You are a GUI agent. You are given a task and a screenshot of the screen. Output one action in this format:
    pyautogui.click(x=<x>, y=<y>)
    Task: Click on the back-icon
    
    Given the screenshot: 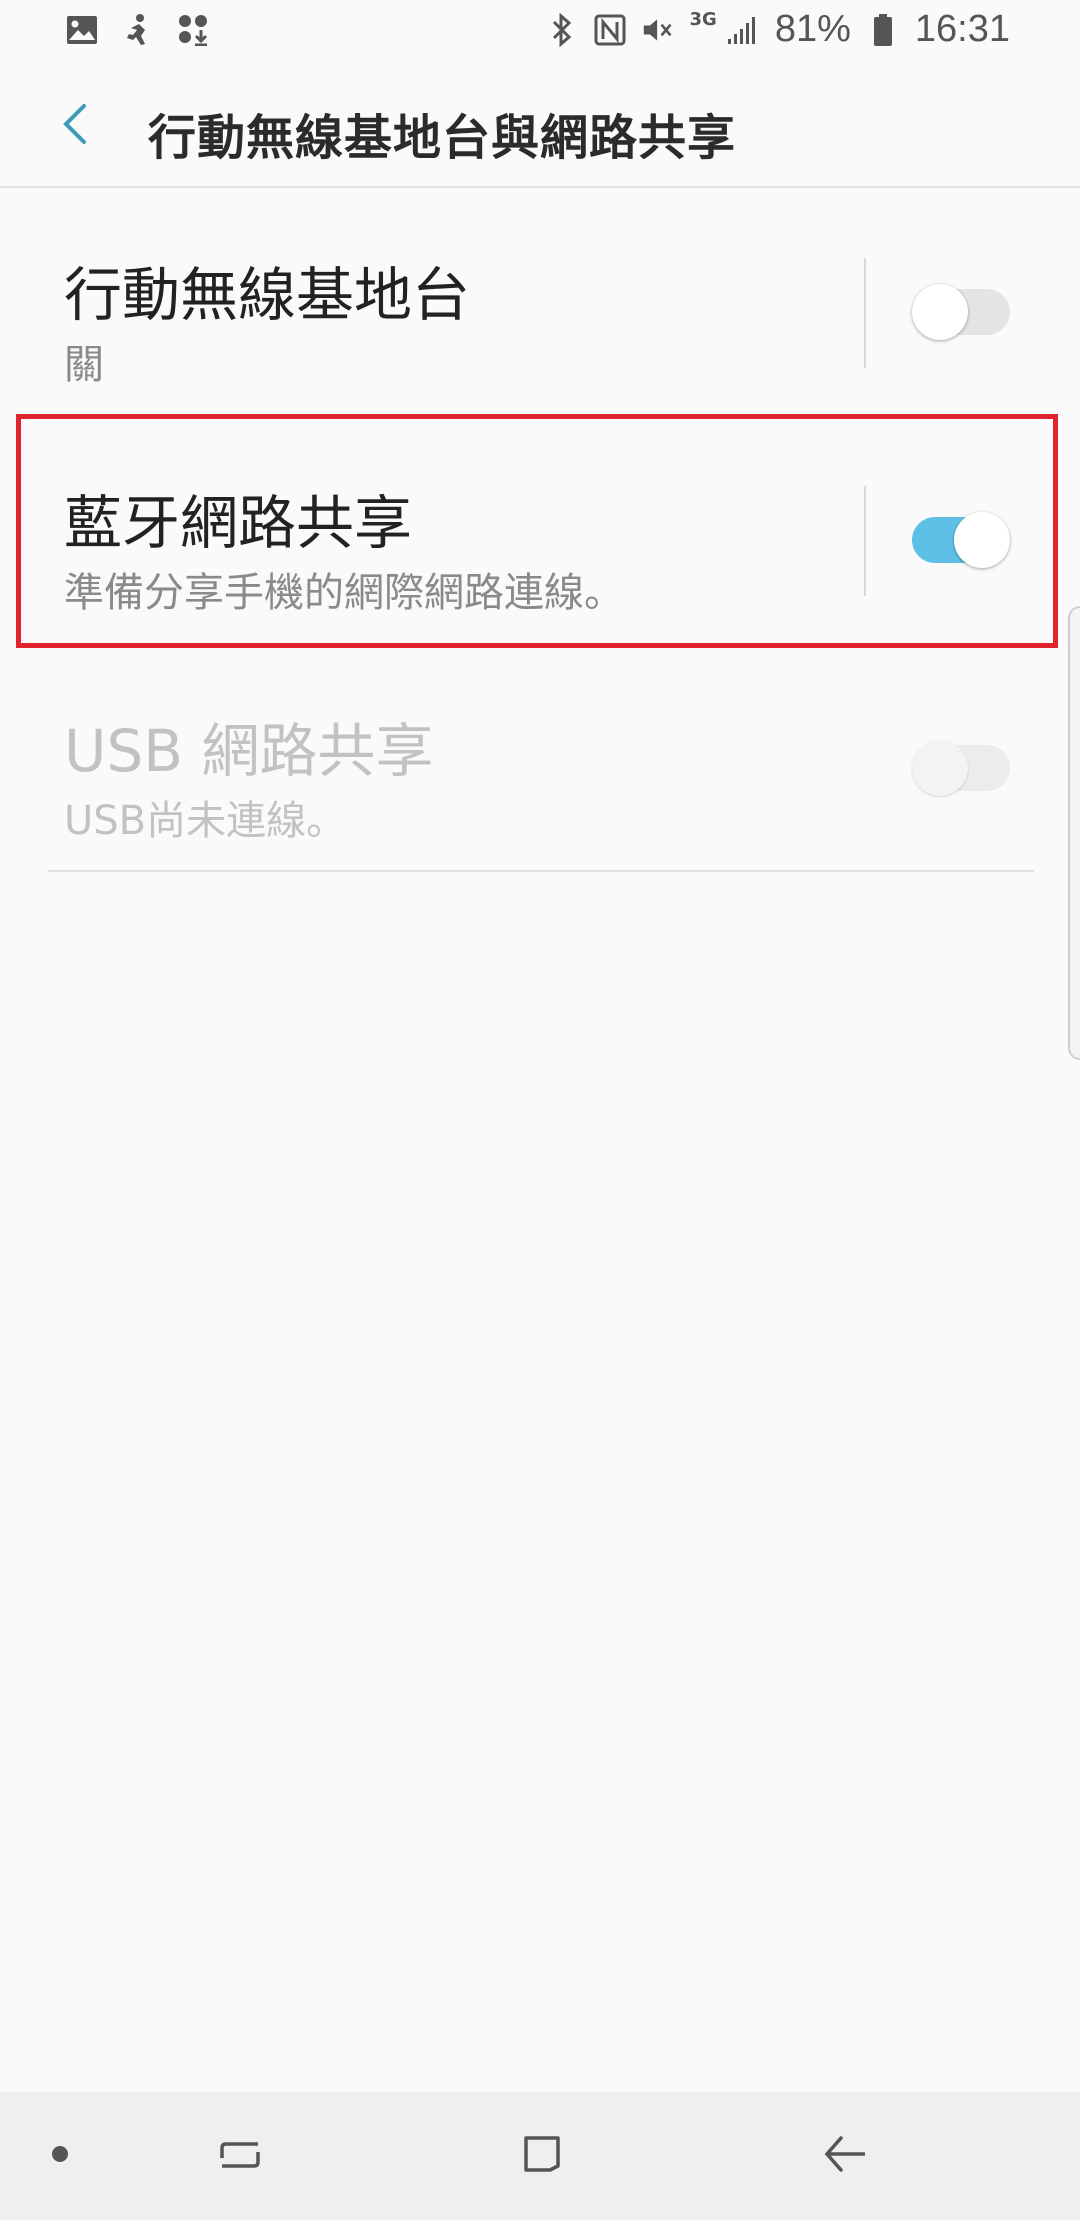 What is the action you would take?
    pyautogui.click(x=846, y=2156)
    